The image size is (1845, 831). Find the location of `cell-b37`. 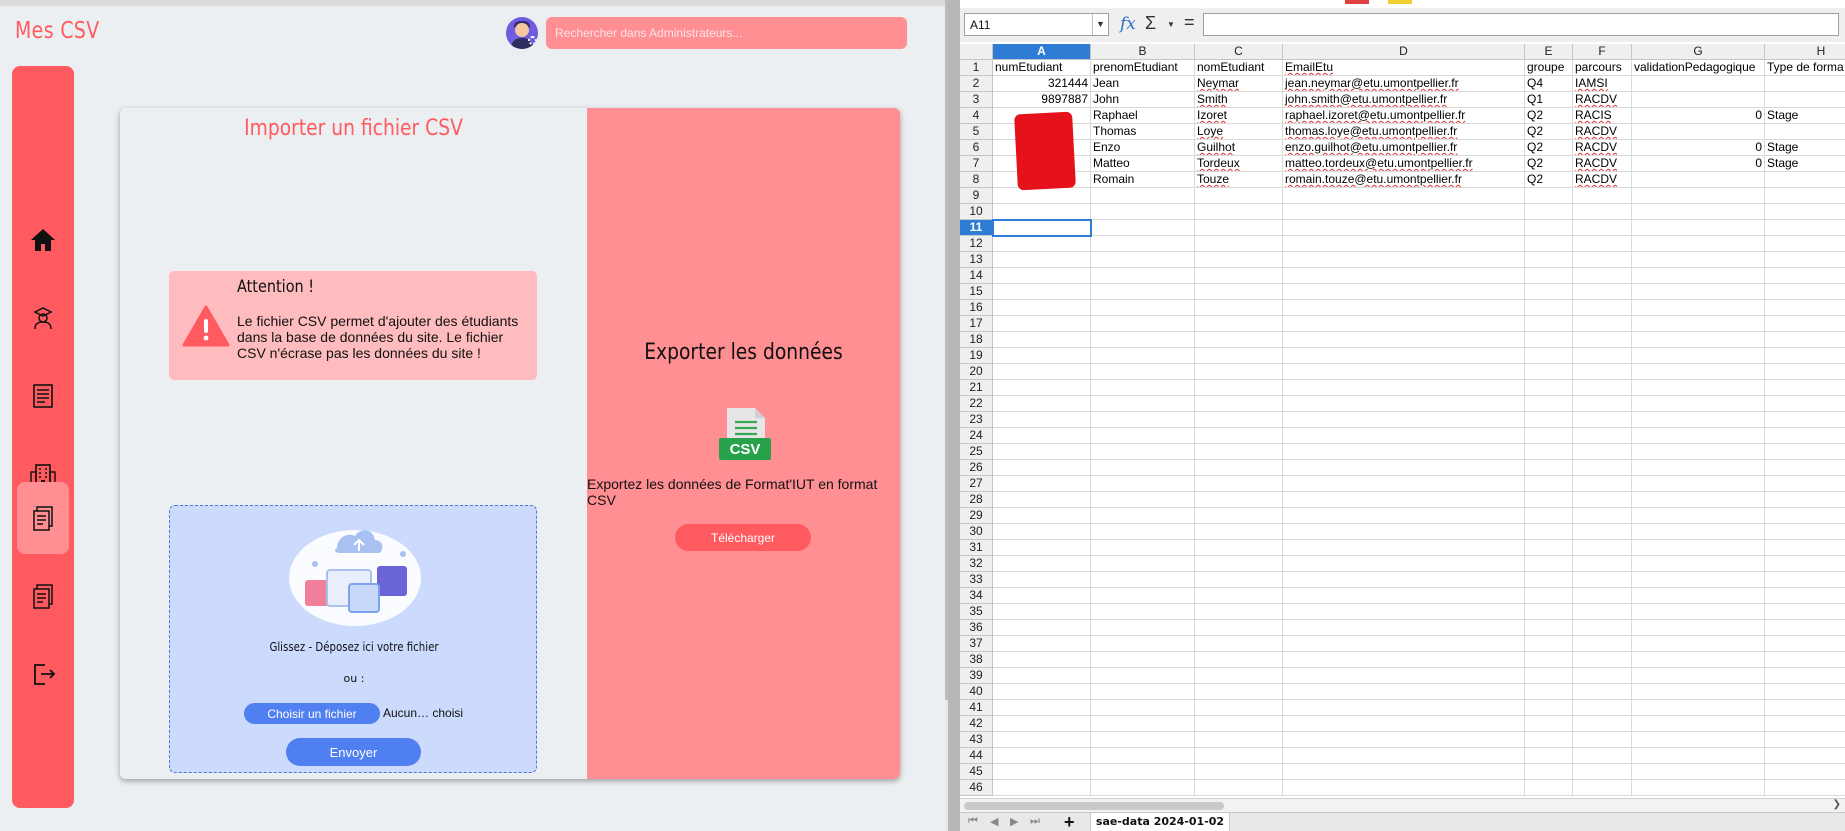

cell-b37 is located at coordinates (1143, 644).